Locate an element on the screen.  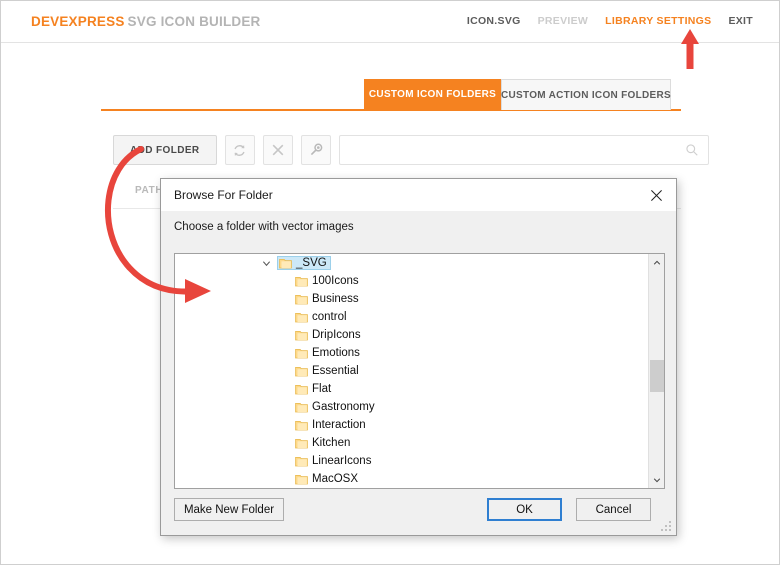
tree-item: Gastronomy is located at coordinates (412, 407).